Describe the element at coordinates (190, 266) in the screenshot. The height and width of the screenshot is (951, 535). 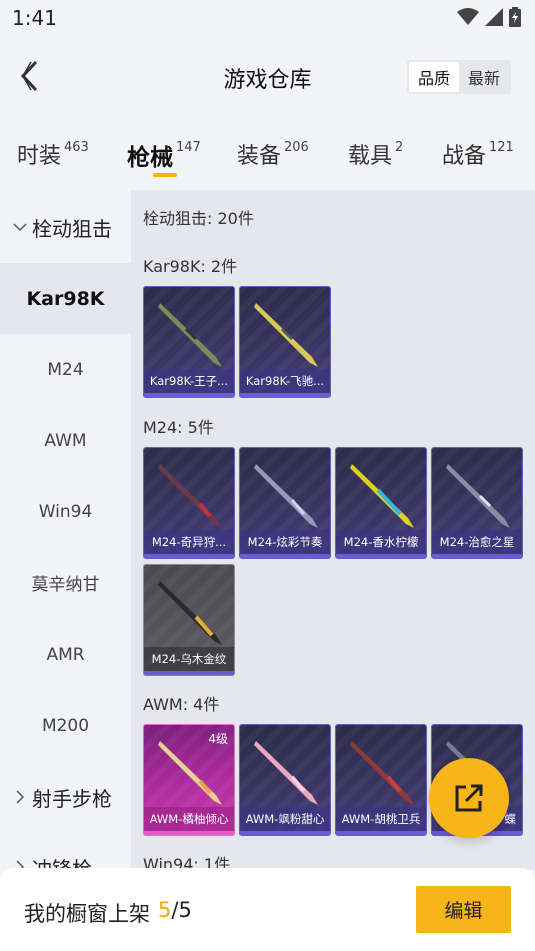
I see `group-title-kar98k: Kar98K: 2件` at that location.